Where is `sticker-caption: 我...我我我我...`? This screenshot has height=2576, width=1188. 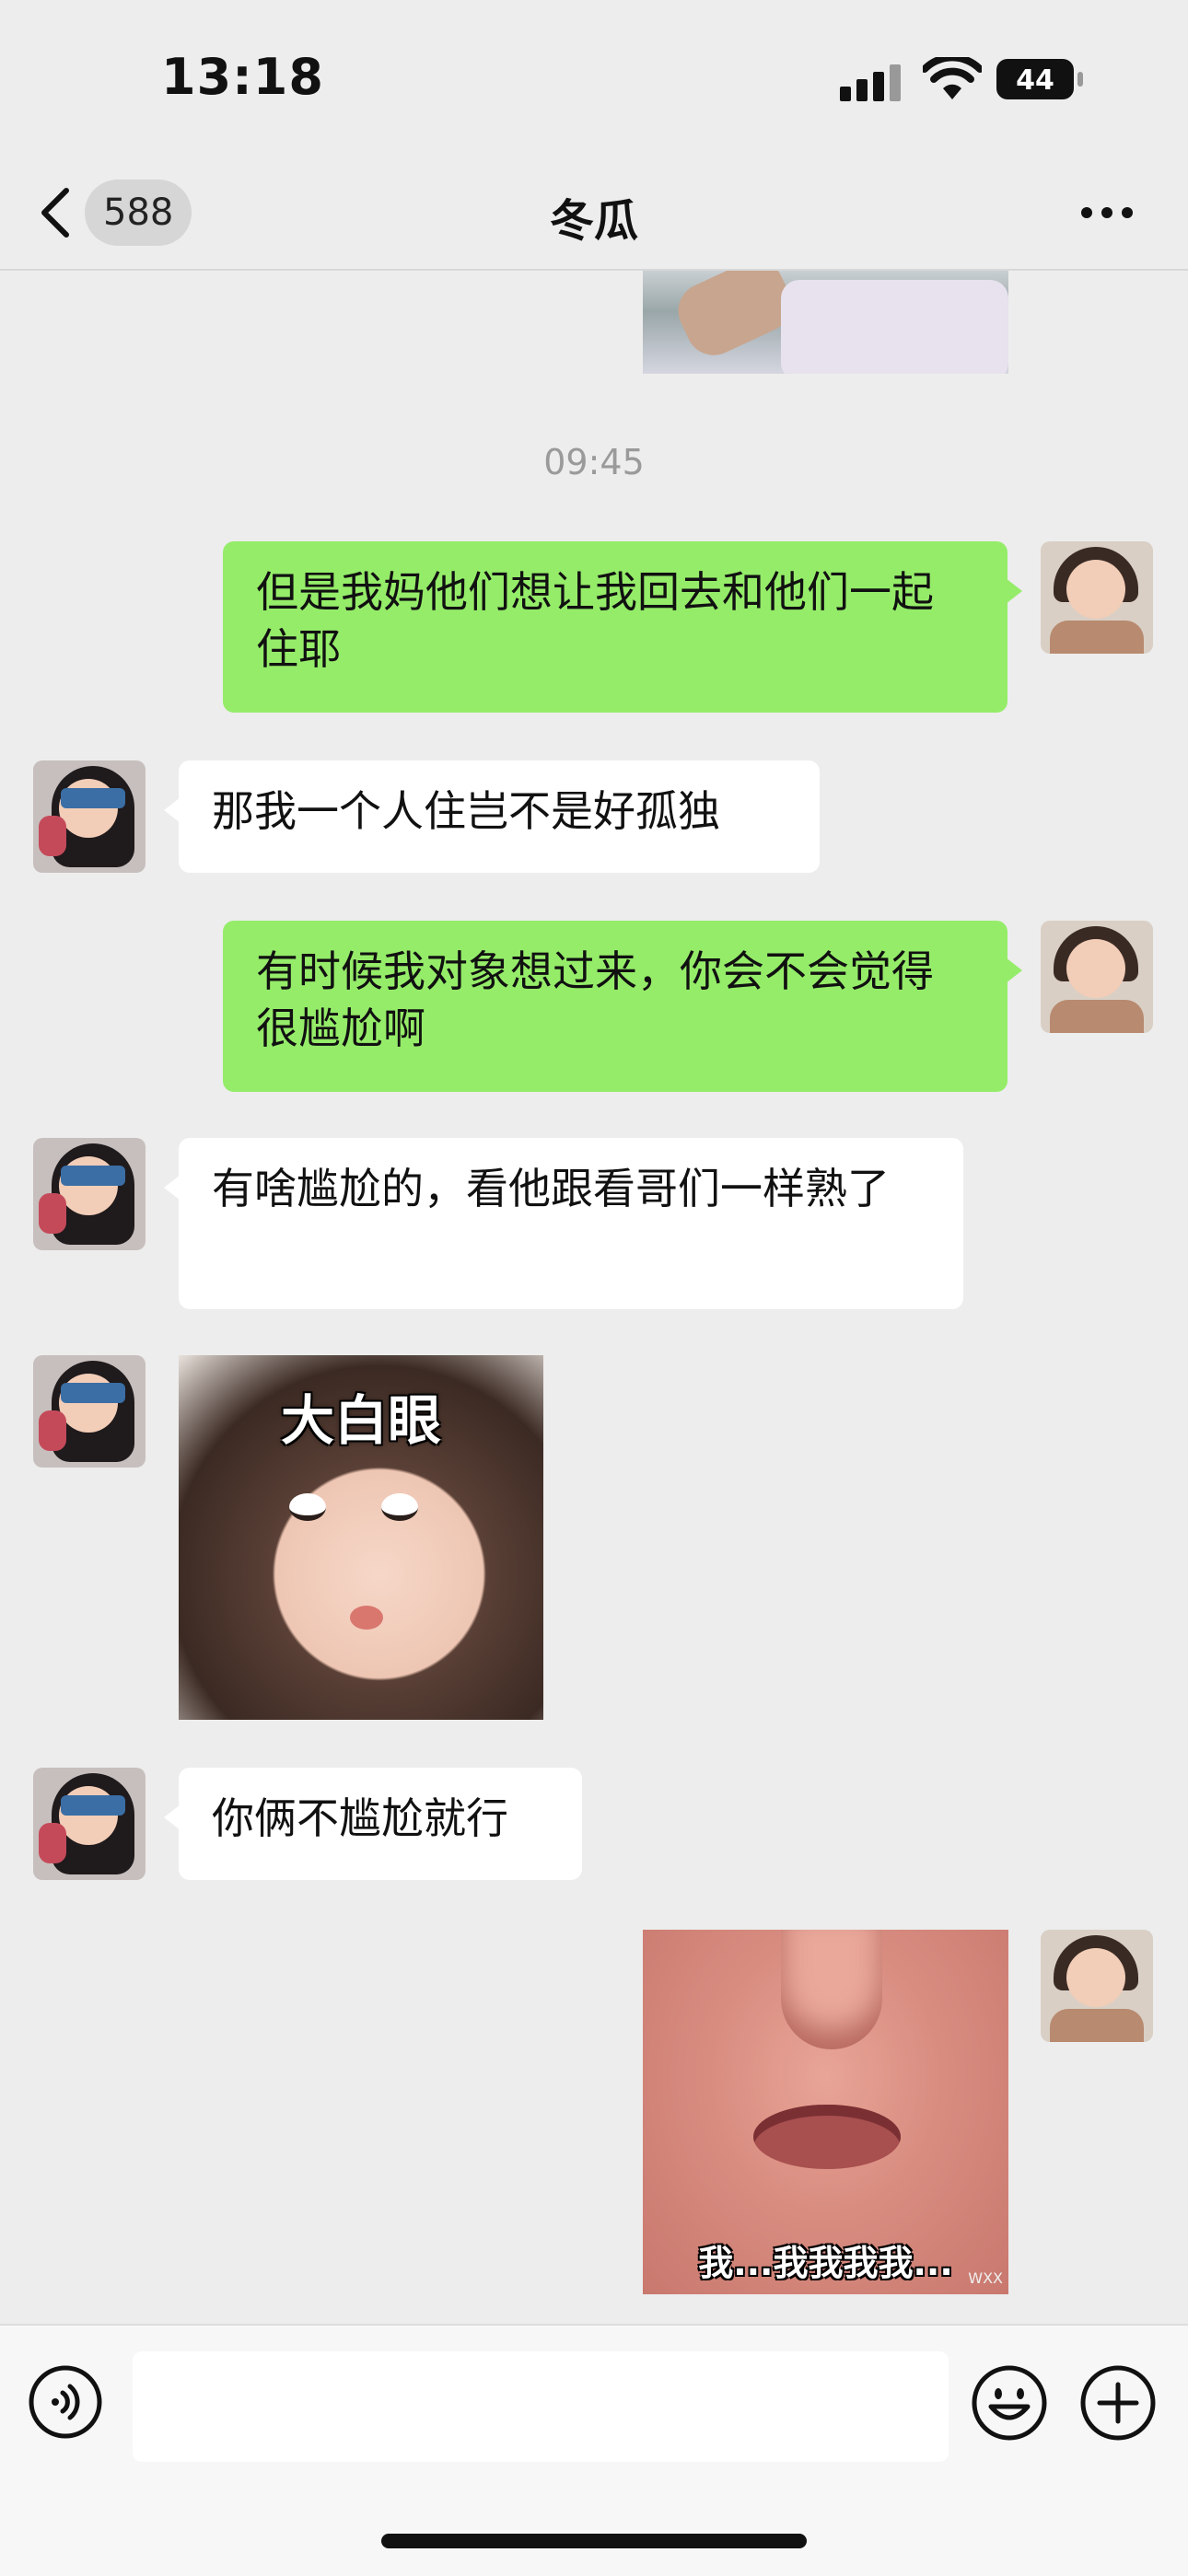 sticker-caption: 我...我我我我... is located at coordinates (825, 2263).